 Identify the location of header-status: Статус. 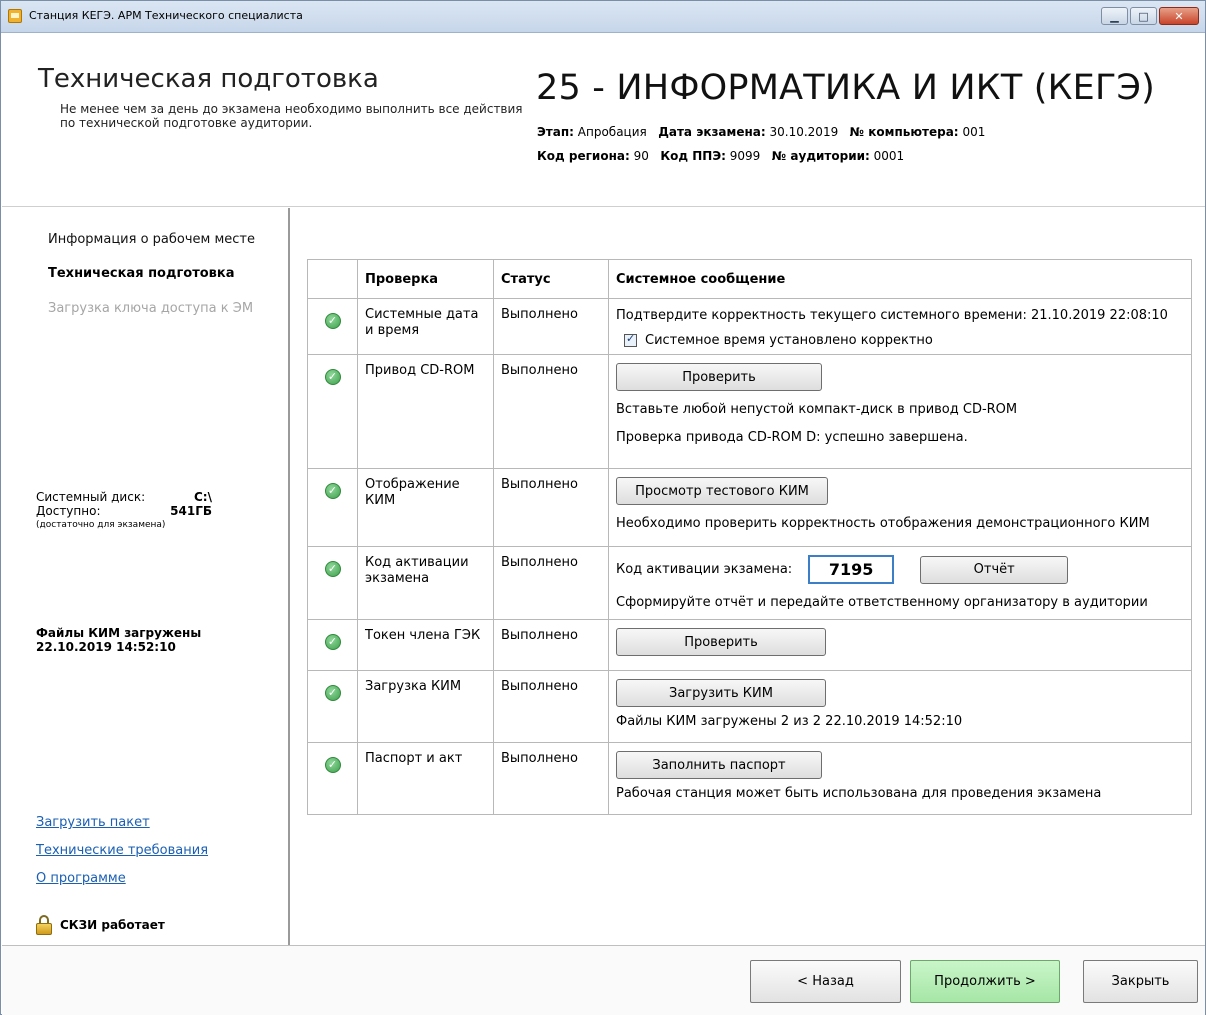
(551, 279).